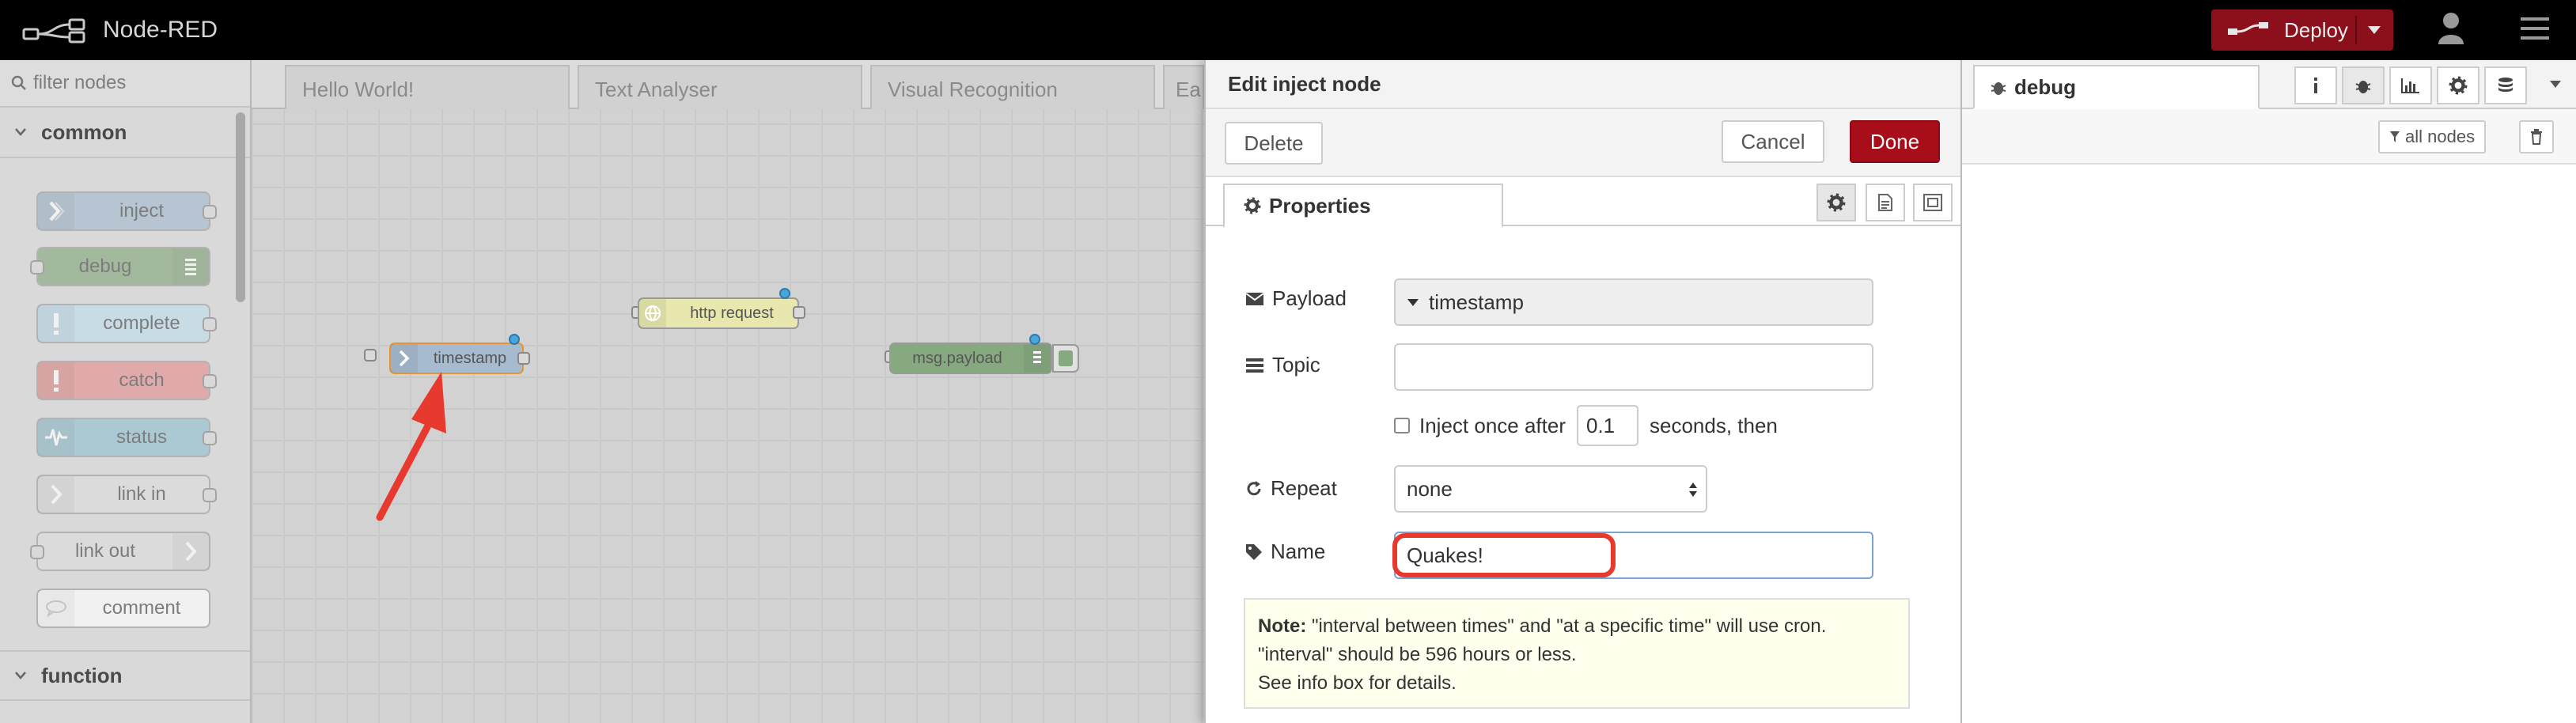 Image resolution: width=2576 pixels, height=723 pixels. Describe the element at coordinates (411, 446) in the screenshot. I see `annotation-arrow-icon` at that location.